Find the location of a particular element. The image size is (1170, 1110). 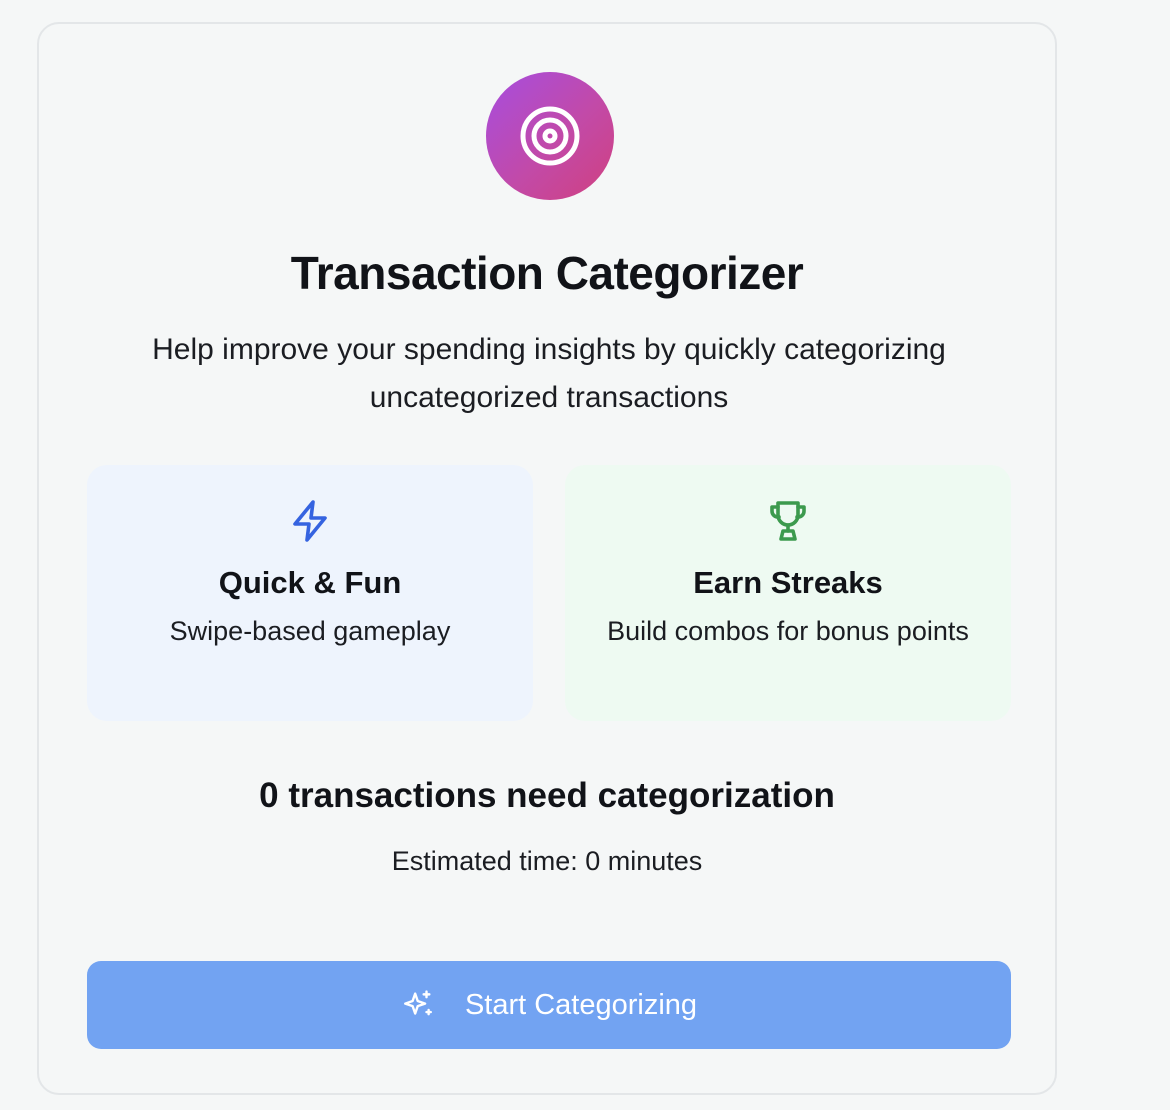

start-categorizing-label: Start Categorizing is located at coordinates (581, 1004).